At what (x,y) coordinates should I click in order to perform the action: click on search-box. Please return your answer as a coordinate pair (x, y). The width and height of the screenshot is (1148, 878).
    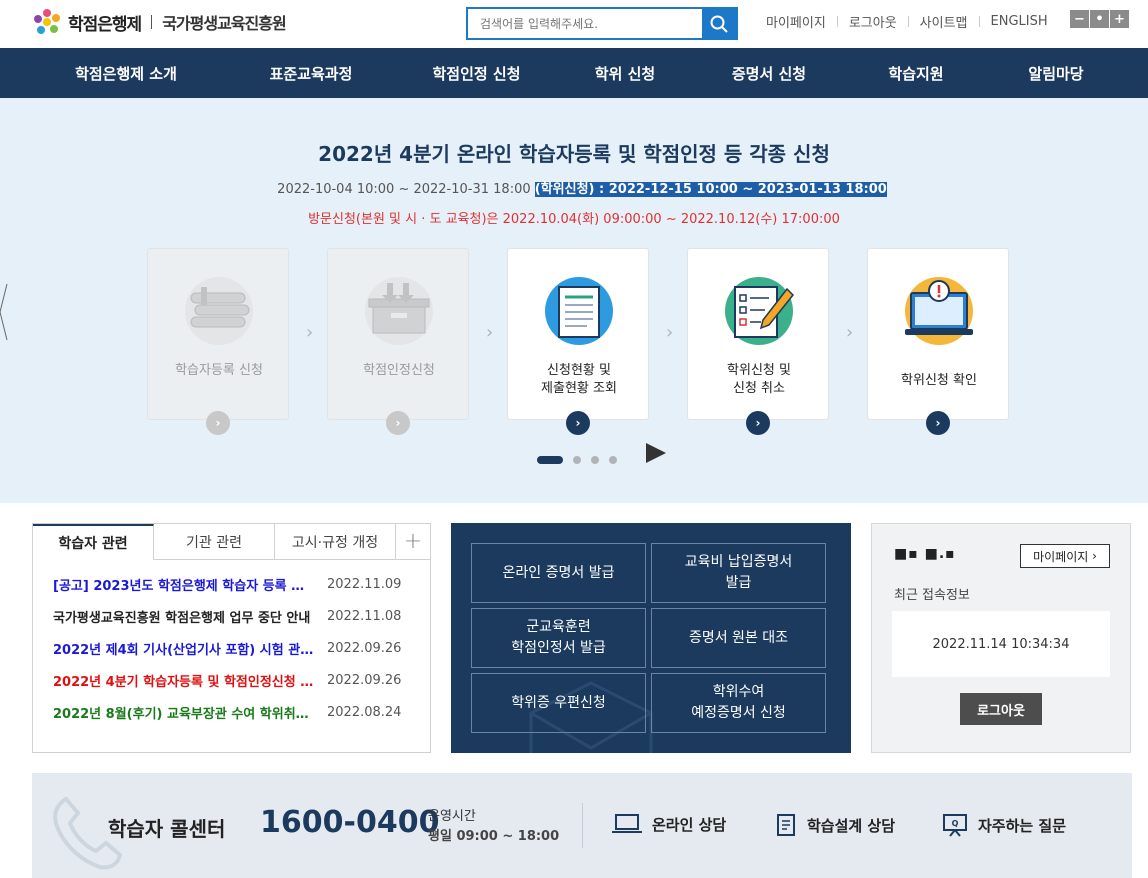
    Looking at the image, I should click on (602, 23).